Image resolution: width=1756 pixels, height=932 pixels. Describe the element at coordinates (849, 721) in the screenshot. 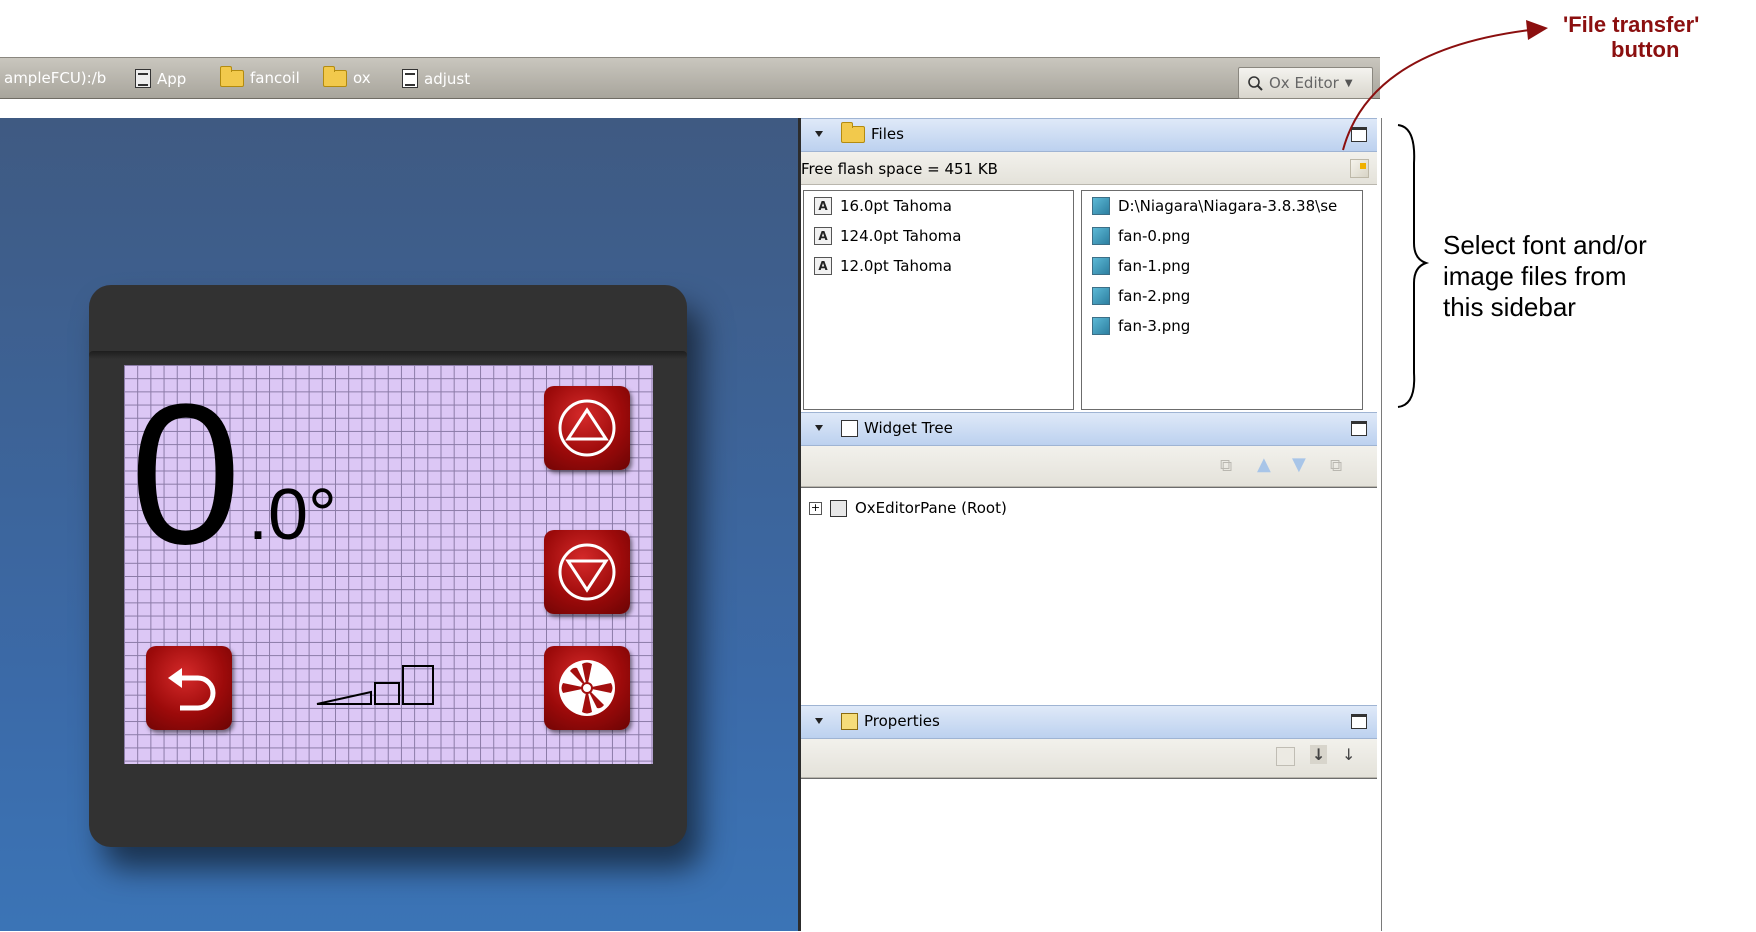

I see `properties-icon` at that location.